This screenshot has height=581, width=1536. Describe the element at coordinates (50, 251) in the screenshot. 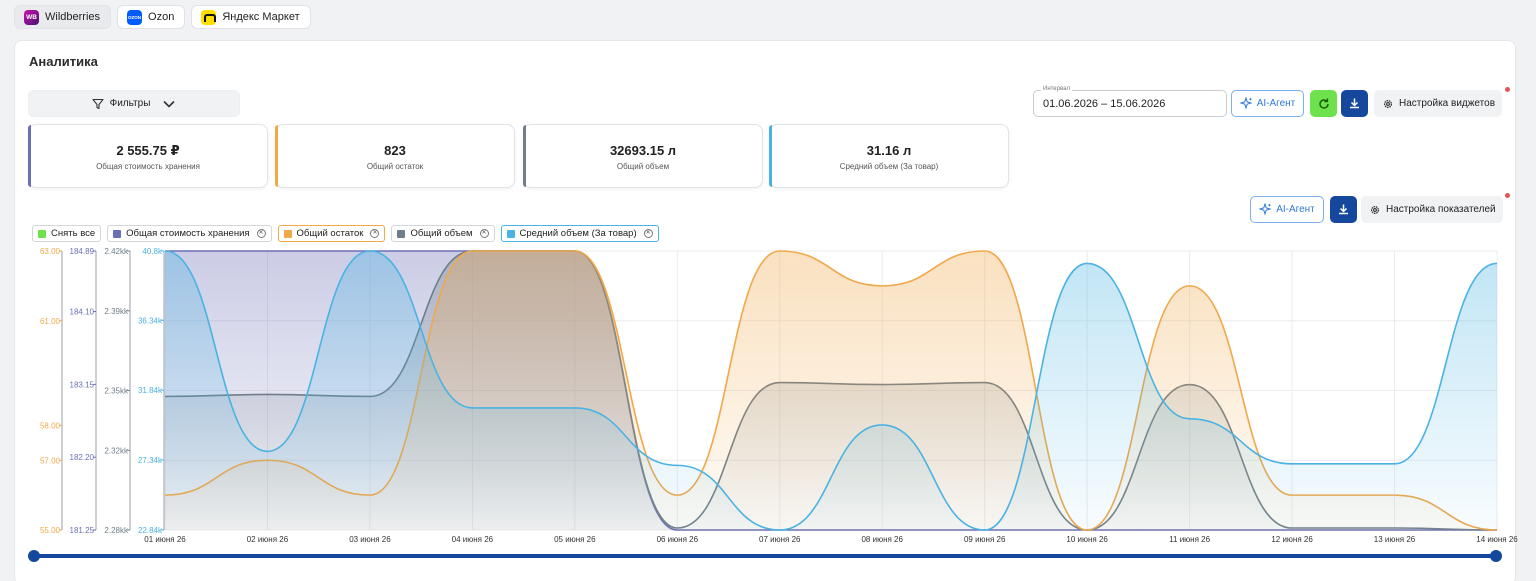

I see `y-tick-label: 63.00` at that location.